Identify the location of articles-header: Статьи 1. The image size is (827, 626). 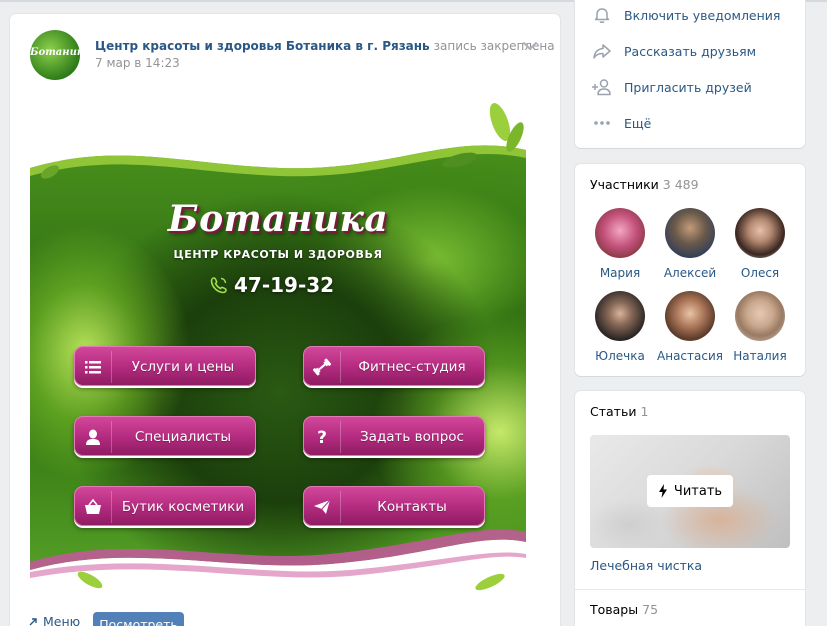
(619, 411).